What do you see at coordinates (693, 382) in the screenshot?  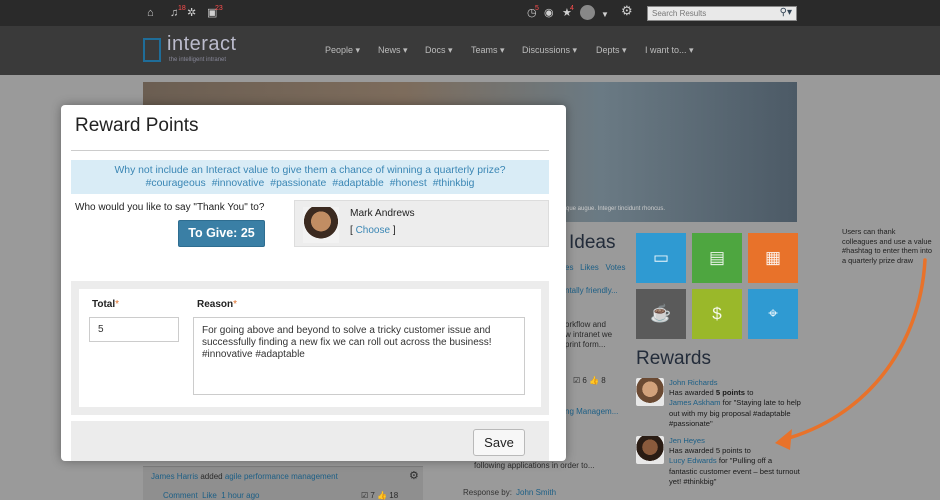 I see `feed-author: John Richards` at bounding box center [693, 382].